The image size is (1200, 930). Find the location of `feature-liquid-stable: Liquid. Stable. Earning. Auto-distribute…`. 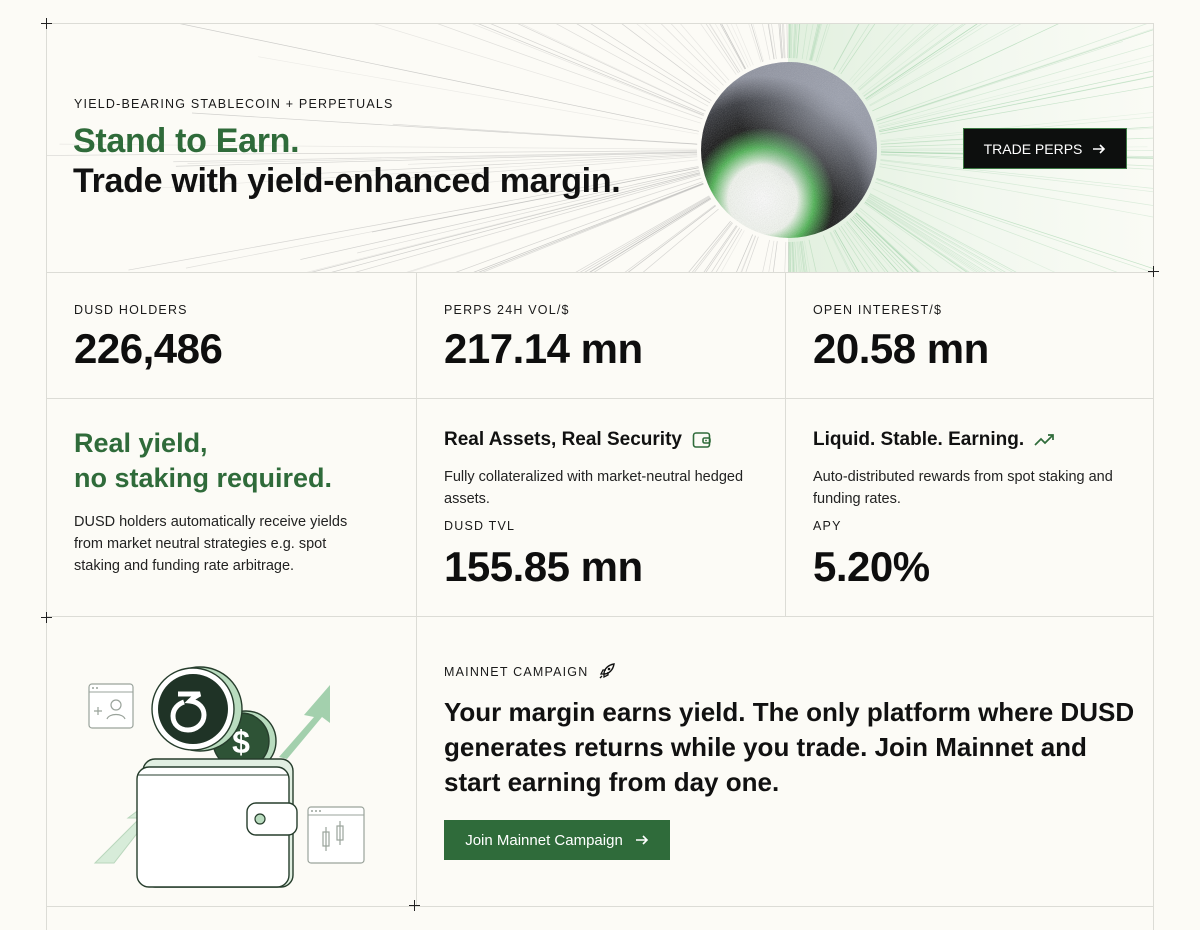

feature-liquid-stable: Liquid. Stable. Earning. Auto-distribute… is located at coordinates (969, 507).